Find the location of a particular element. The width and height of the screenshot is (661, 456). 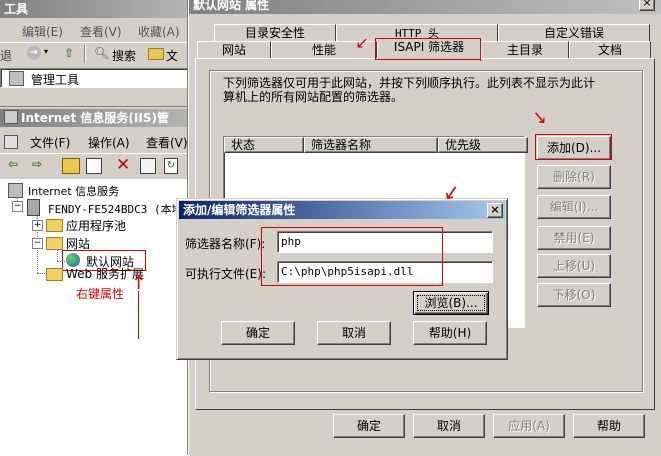

menu-view-iis: 查看(V) is located at coordinates (167, 142).